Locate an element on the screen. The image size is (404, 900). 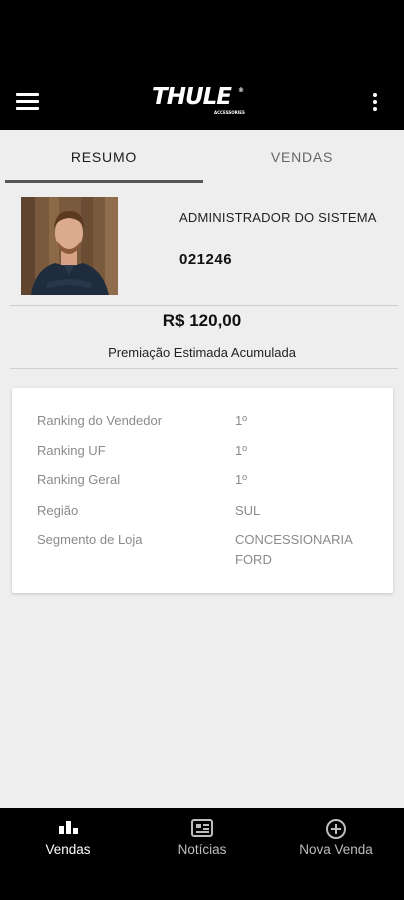
nav-nova-venda-label: Nova Venda is located at coordinates (336, 849).